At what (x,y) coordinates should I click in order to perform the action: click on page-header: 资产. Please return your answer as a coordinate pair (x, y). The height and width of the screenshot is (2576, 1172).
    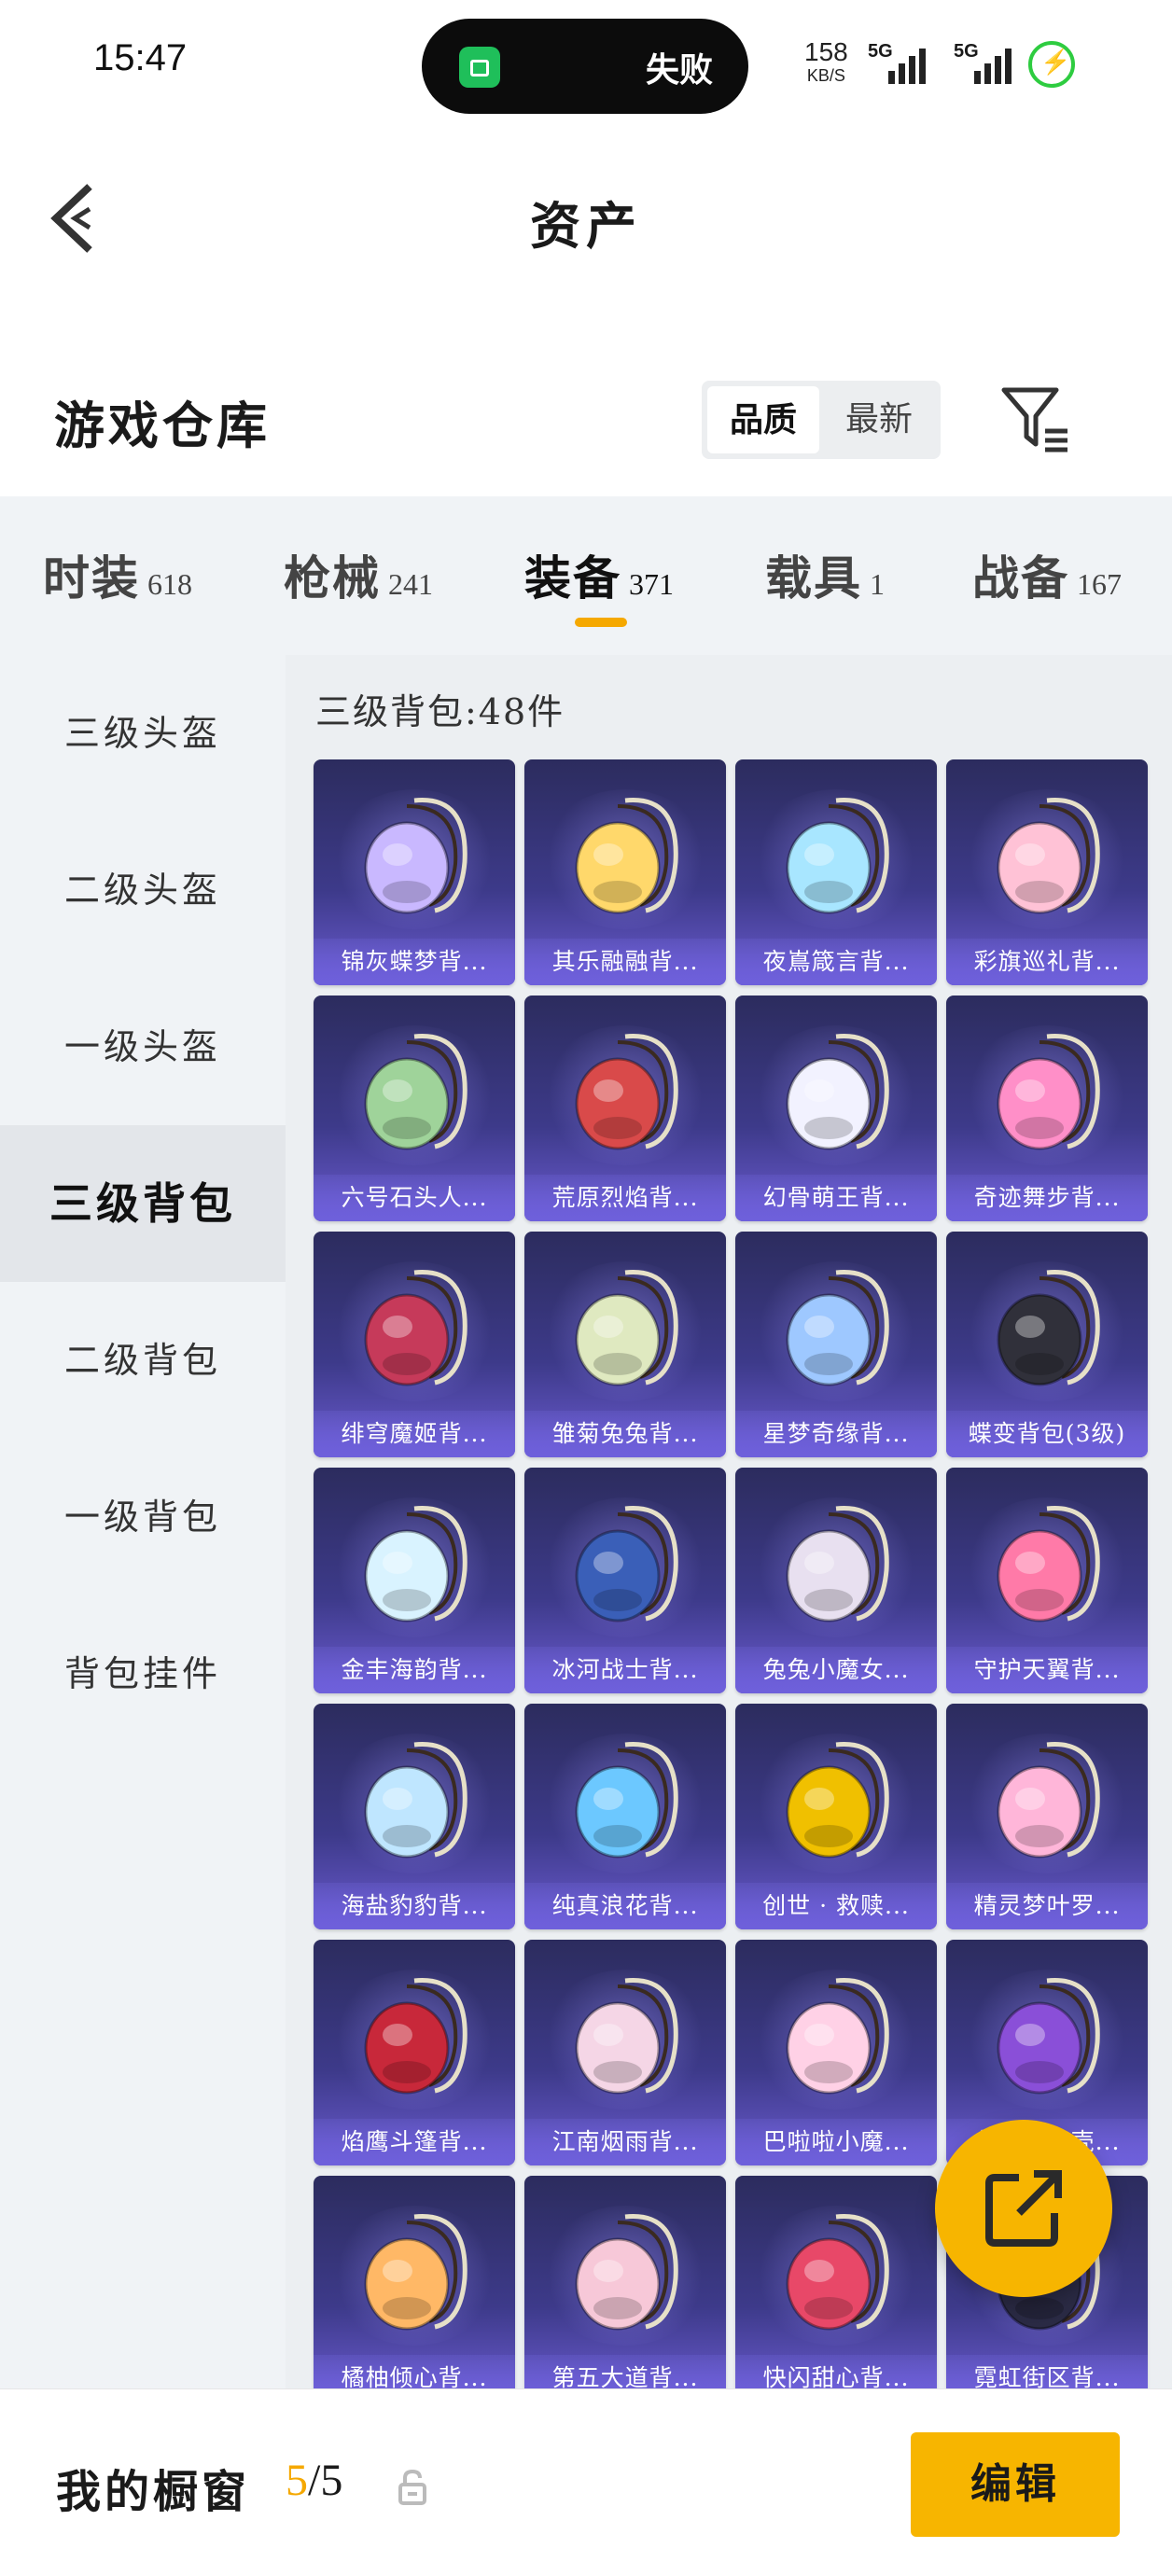
    Looking at the image, I should click on (586, 219).